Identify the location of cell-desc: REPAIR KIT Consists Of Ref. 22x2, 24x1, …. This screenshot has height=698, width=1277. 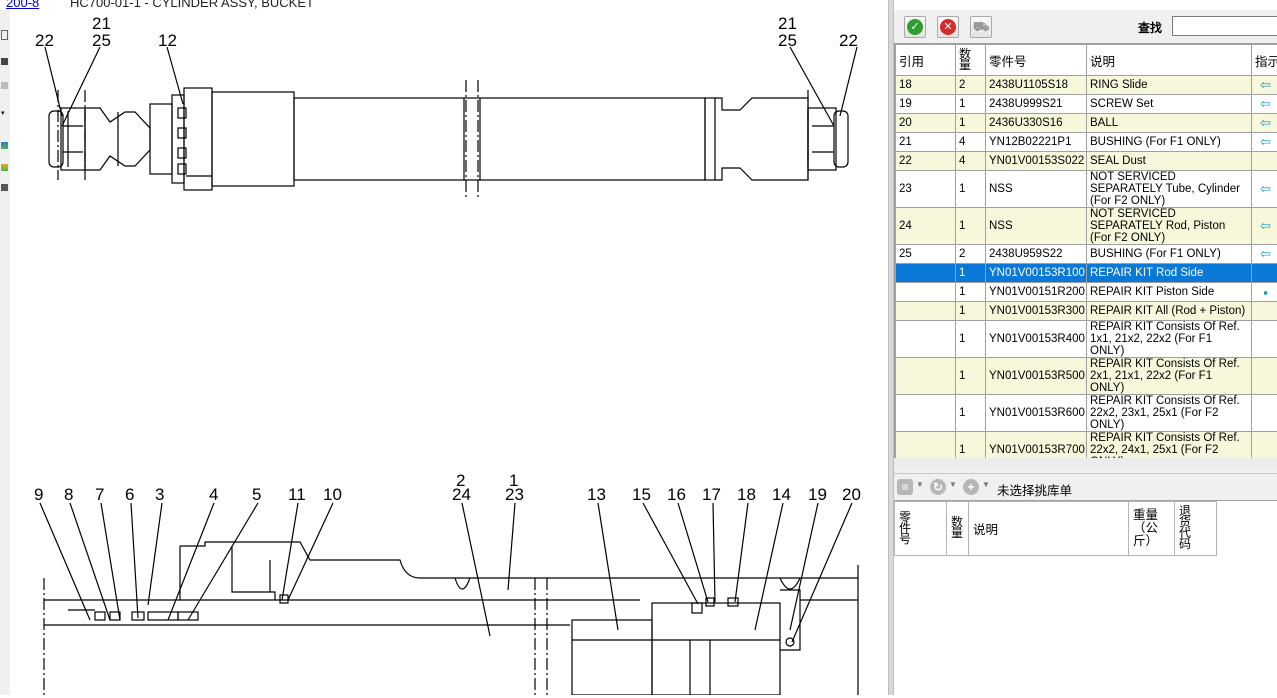
(1169, 445).